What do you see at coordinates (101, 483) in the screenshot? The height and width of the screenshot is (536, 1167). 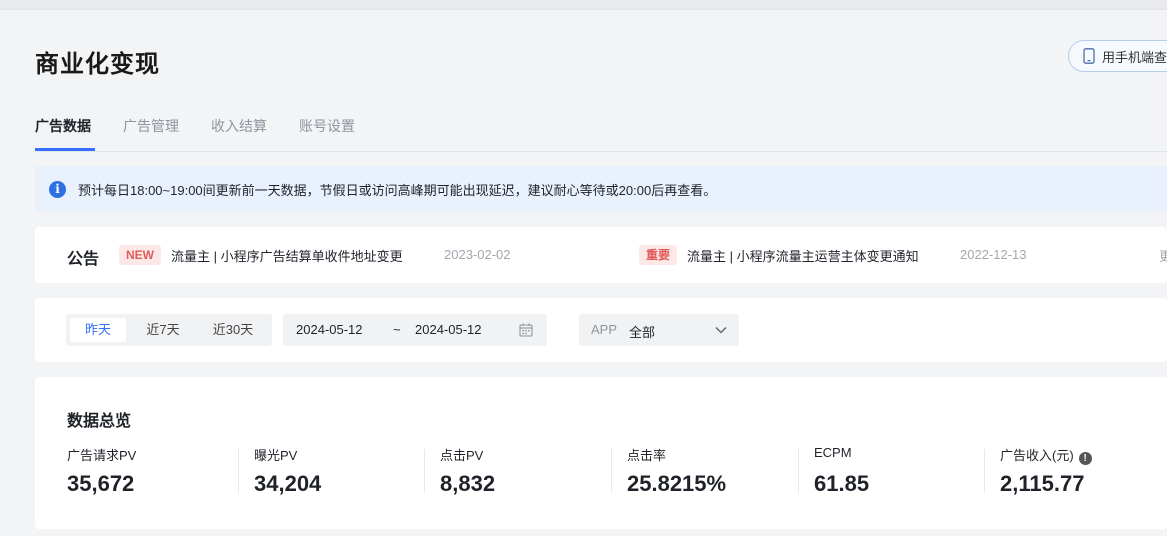 I see `metric-value: 35,672` at bounding box center [101, 483].